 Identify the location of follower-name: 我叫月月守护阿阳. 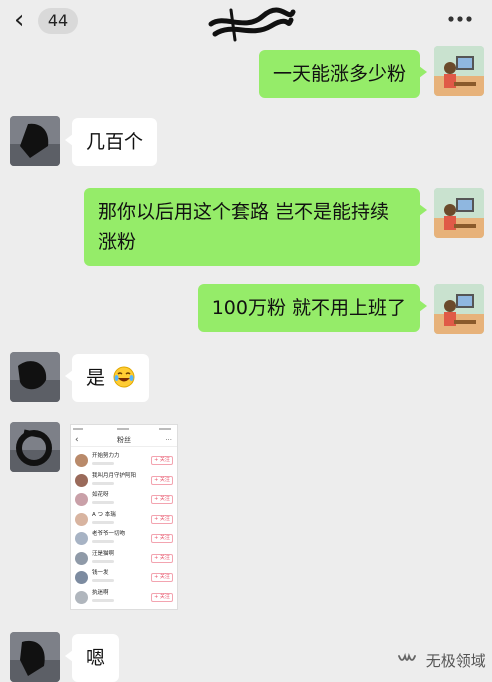
(114, 475).